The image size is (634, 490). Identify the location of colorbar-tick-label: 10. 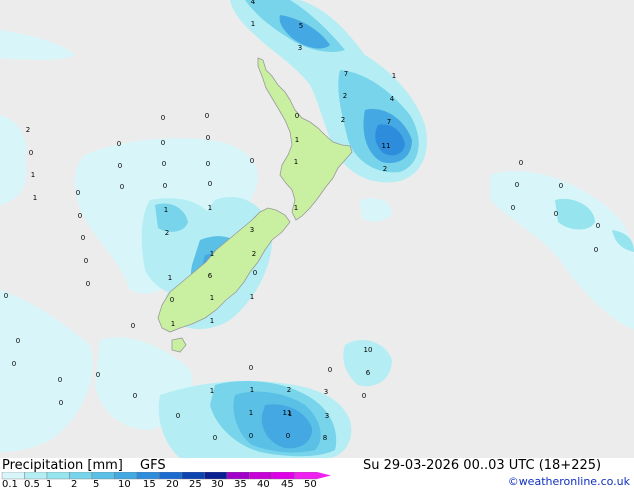
(124, 484).